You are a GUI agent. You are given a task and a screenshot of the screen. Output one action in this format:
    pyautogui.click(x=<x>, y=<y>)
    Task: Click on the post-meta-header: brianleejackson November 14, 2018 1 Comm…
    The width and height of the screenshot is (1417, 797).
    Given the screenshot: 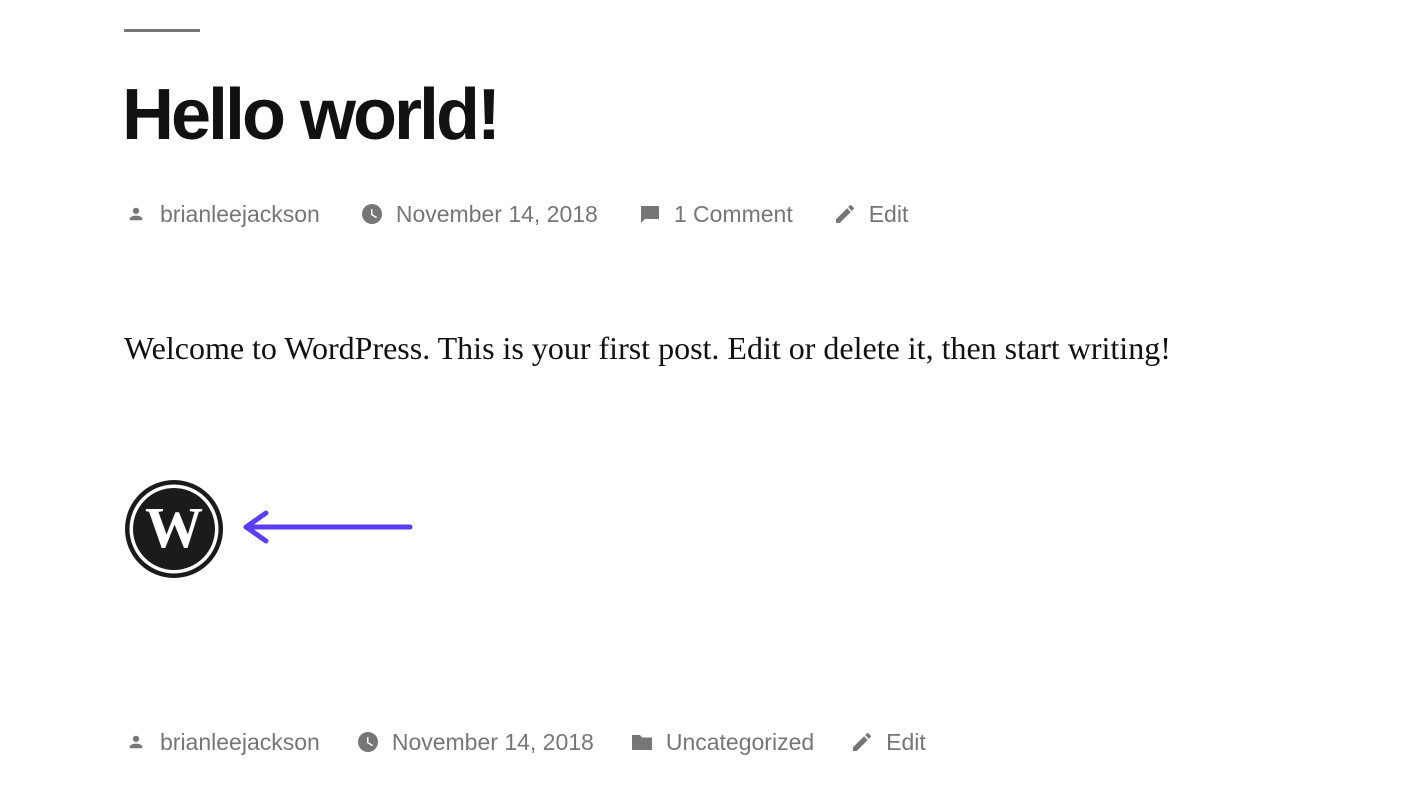 What is the action you would take?
    pyautogui.click(x=516, y=214)
    